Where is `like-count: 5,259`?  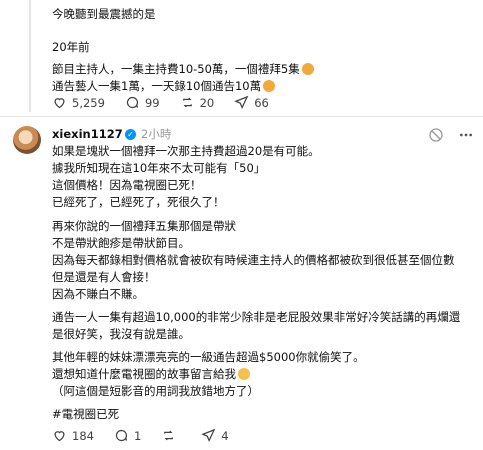 like-count: 5,259 is located at coordinates (88, 102).